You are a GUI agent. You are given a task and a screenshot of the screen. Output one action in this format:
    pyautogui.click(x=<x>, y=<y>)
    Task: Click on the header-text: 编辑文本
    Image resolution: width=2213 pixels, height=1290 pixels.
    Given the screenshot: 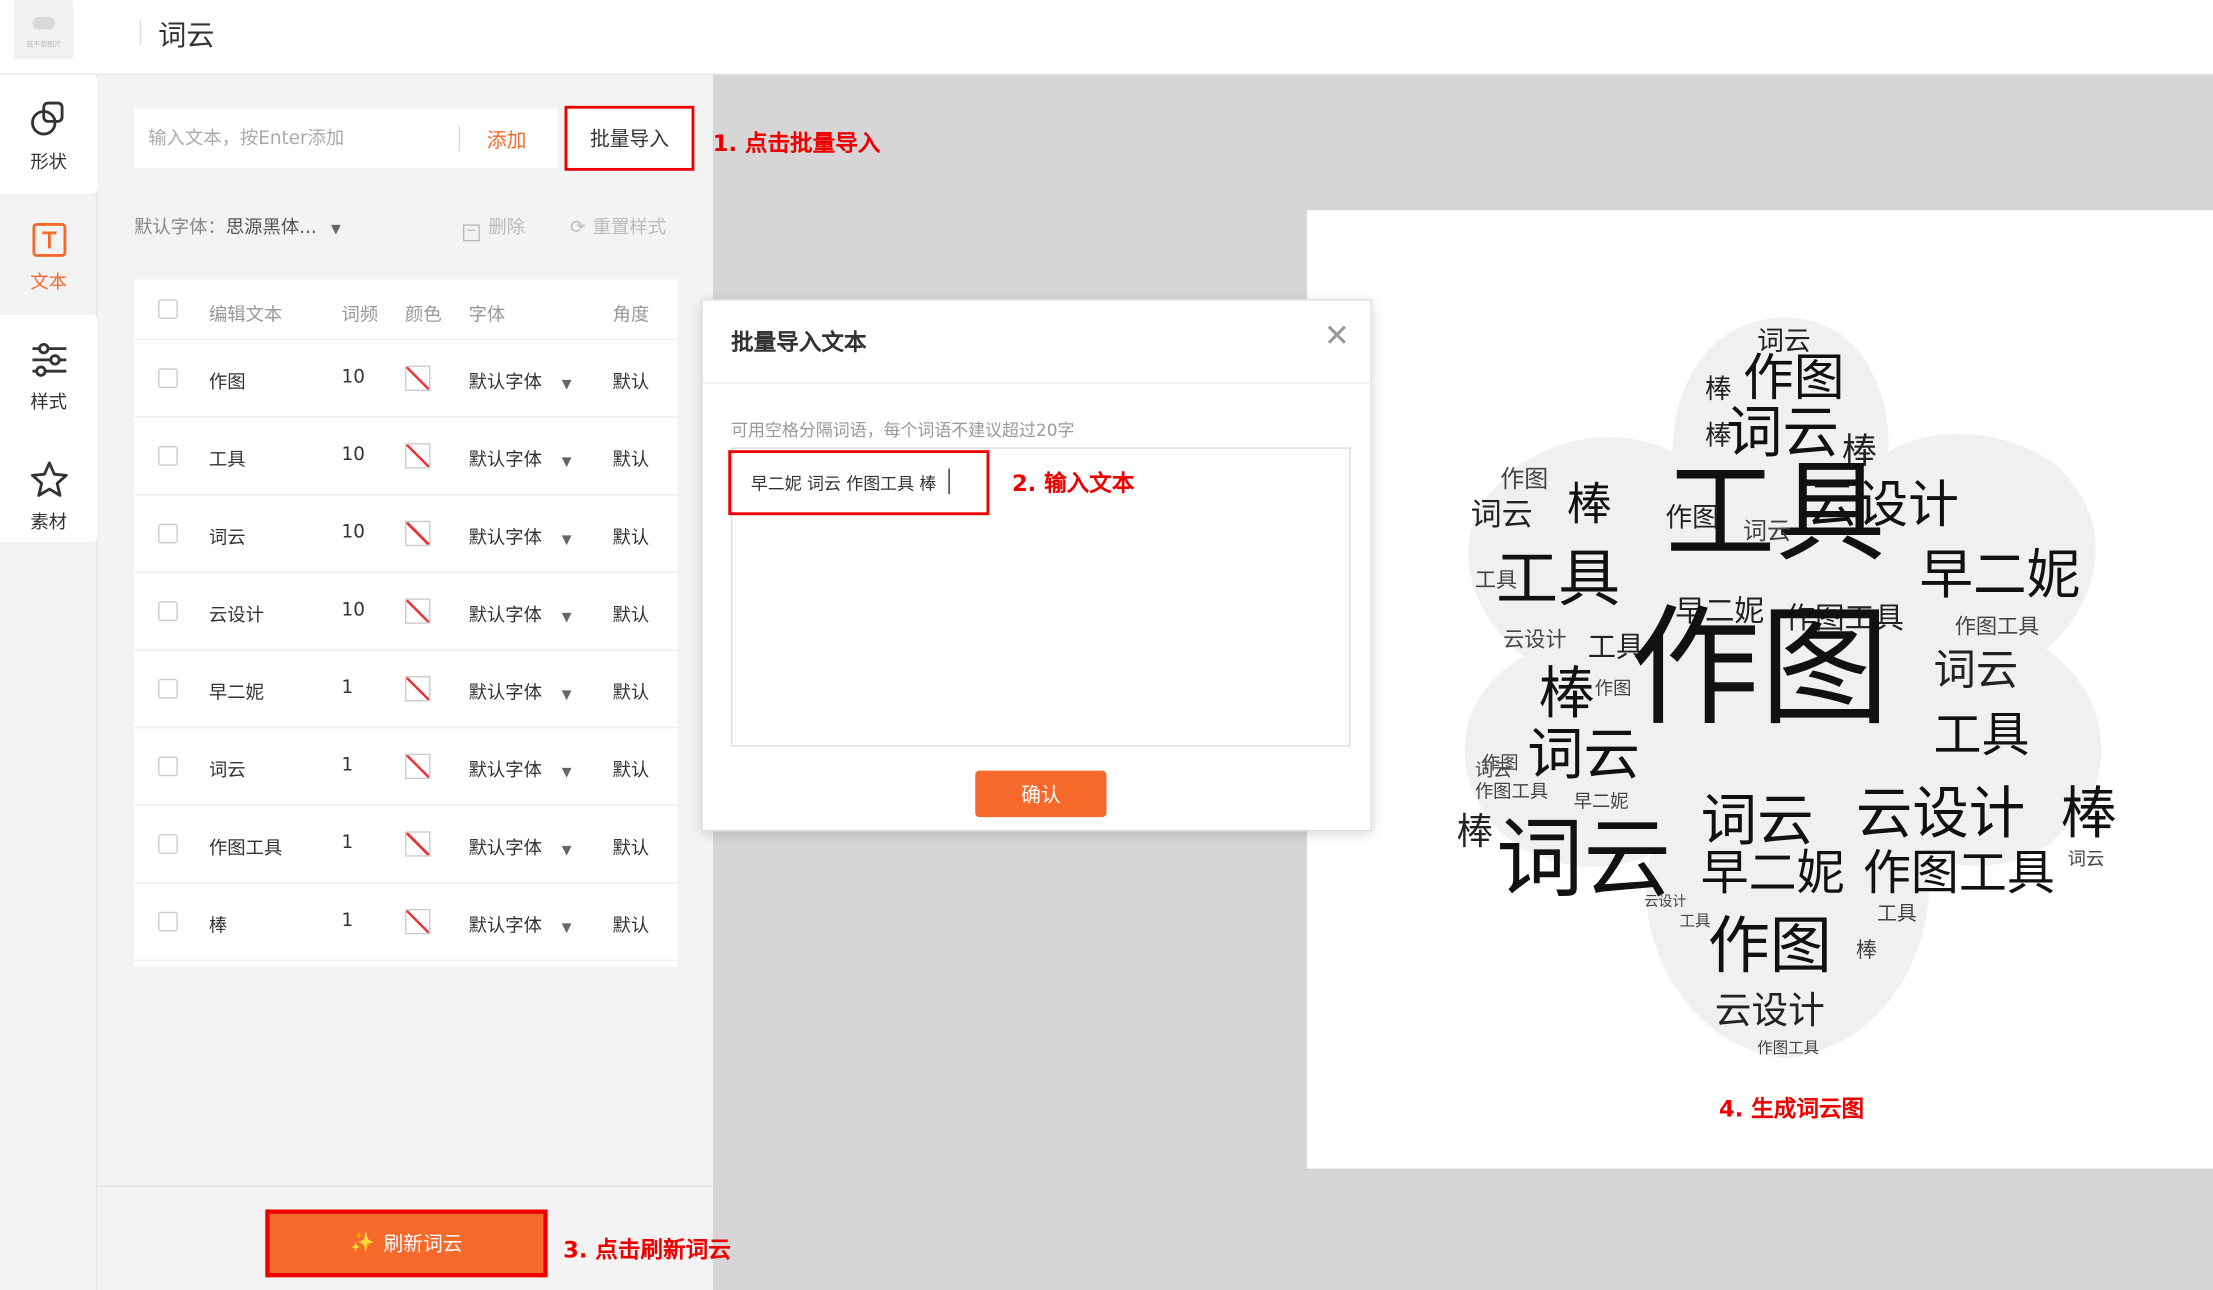 What is the action you would take?
    pyautogui.click(x=245, y=315)
    